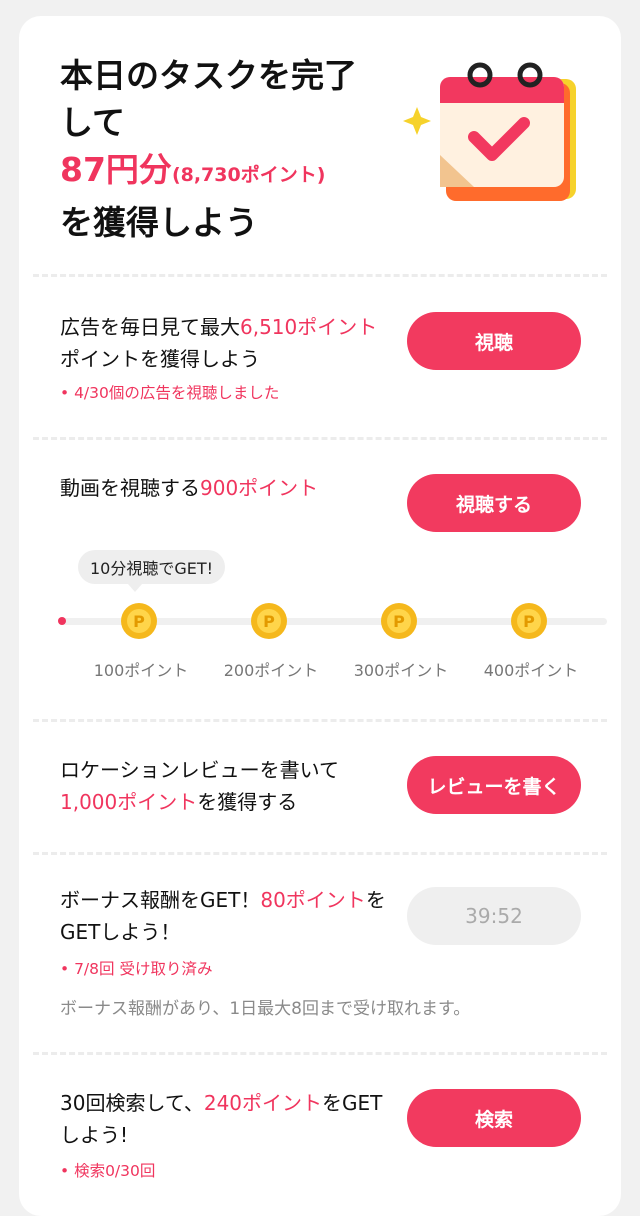 Image resolution: width=640 pixels, height=1216 pixels. Describe the element at coordinates (160, 900) in the screenshot. I see `task-bonus-title-pre: ボーナス報酬をGET！` at that location.